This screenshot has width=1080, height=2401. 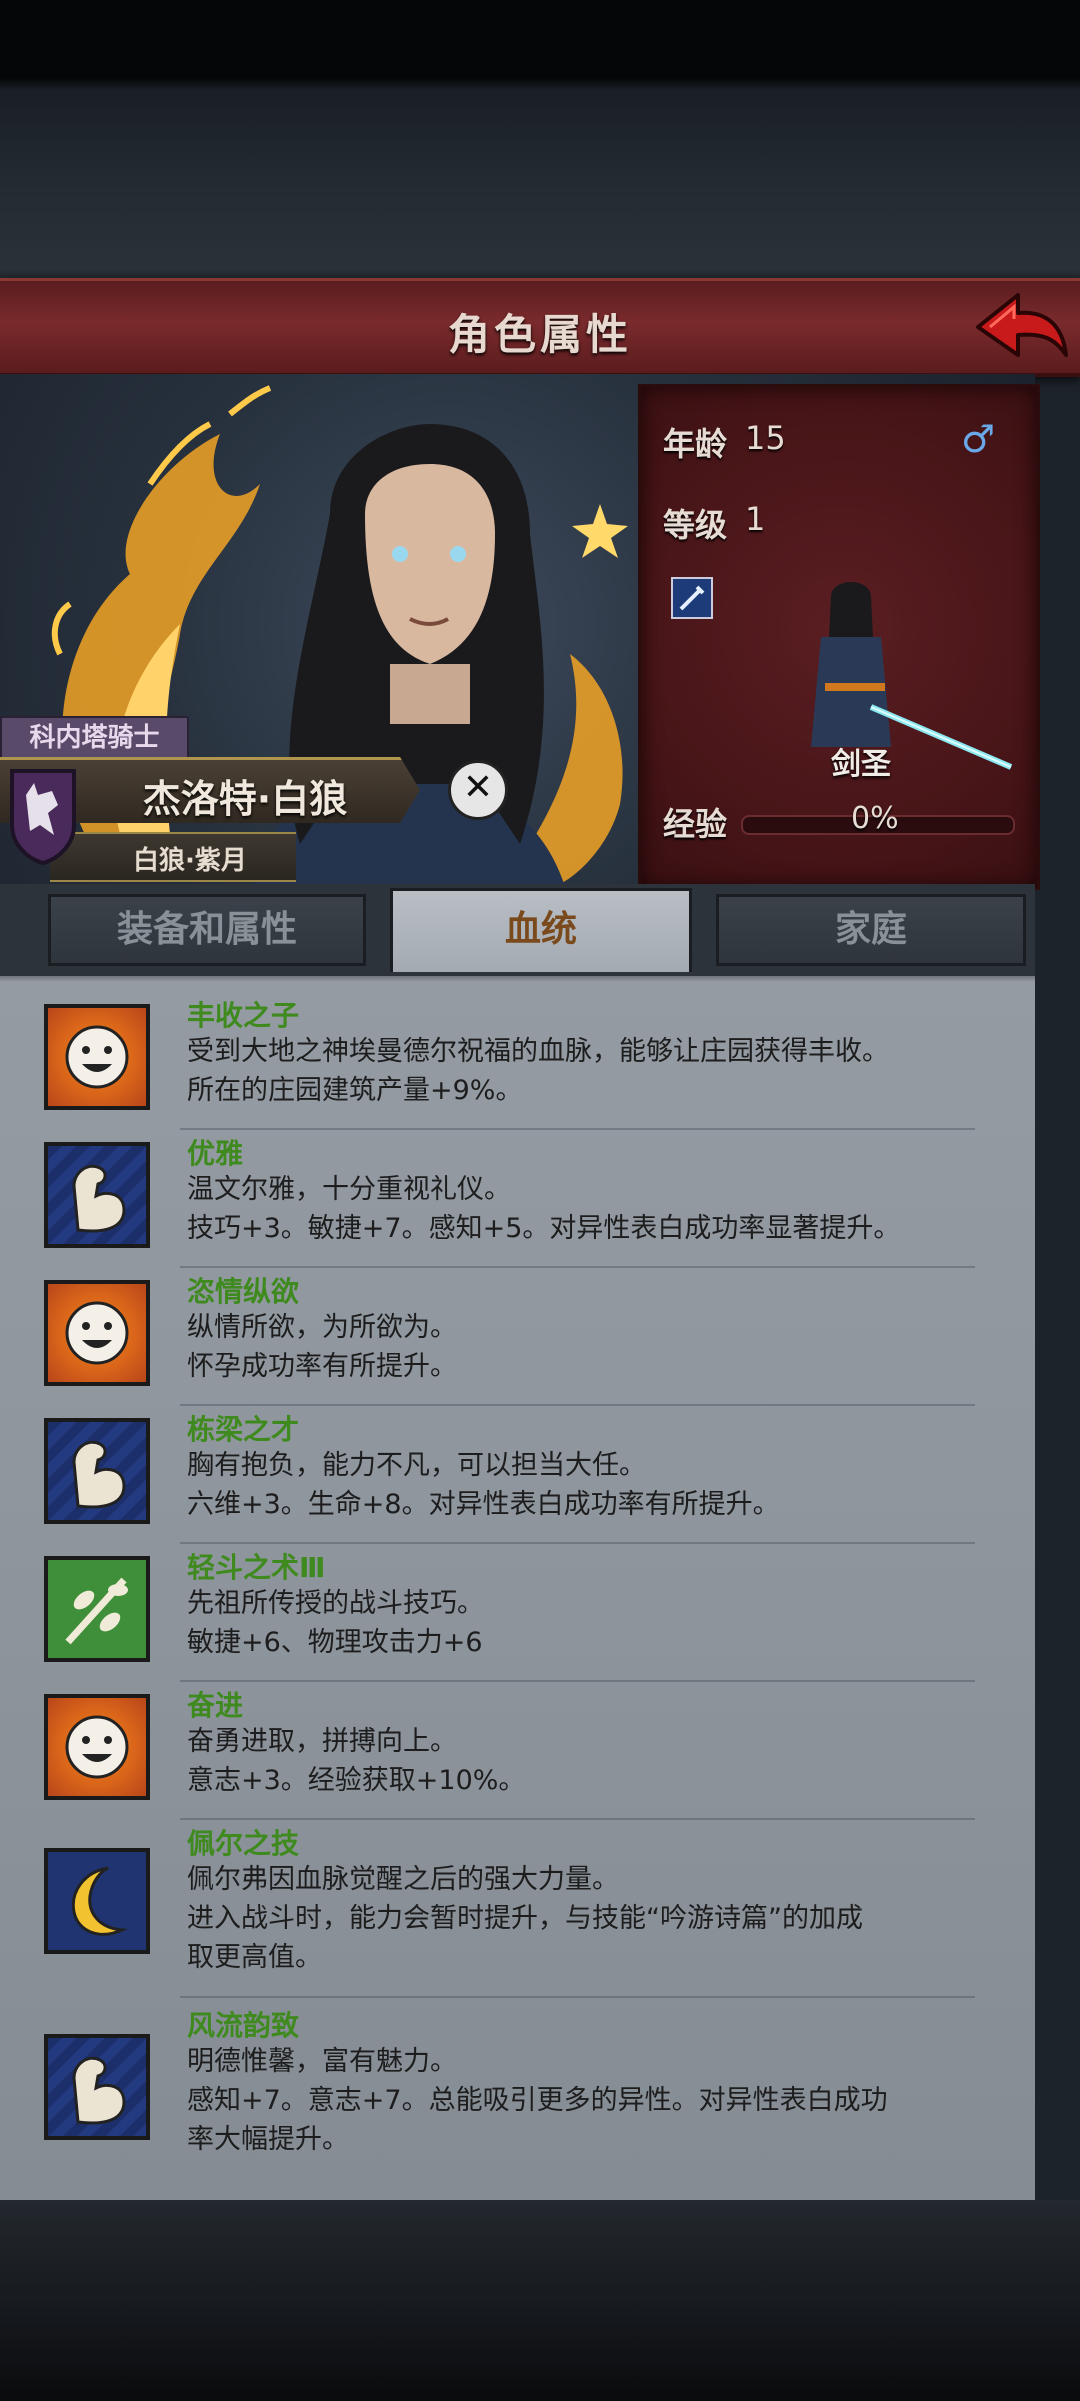 I want to click on trait-name: 恣情纵欲, so click(x=243, y=1291).